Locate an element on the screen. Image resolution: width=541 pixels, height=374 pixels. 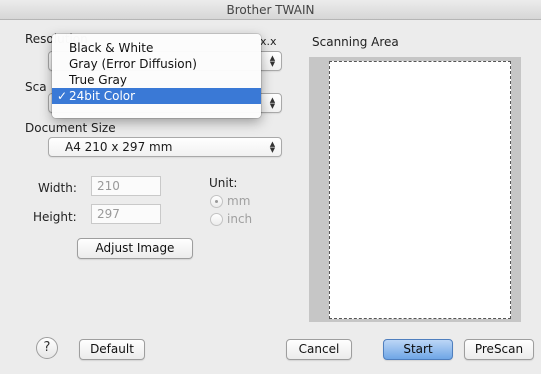
menu-item-24bit-color: ✓ 24bit Color is located at coordinates (156, 96).